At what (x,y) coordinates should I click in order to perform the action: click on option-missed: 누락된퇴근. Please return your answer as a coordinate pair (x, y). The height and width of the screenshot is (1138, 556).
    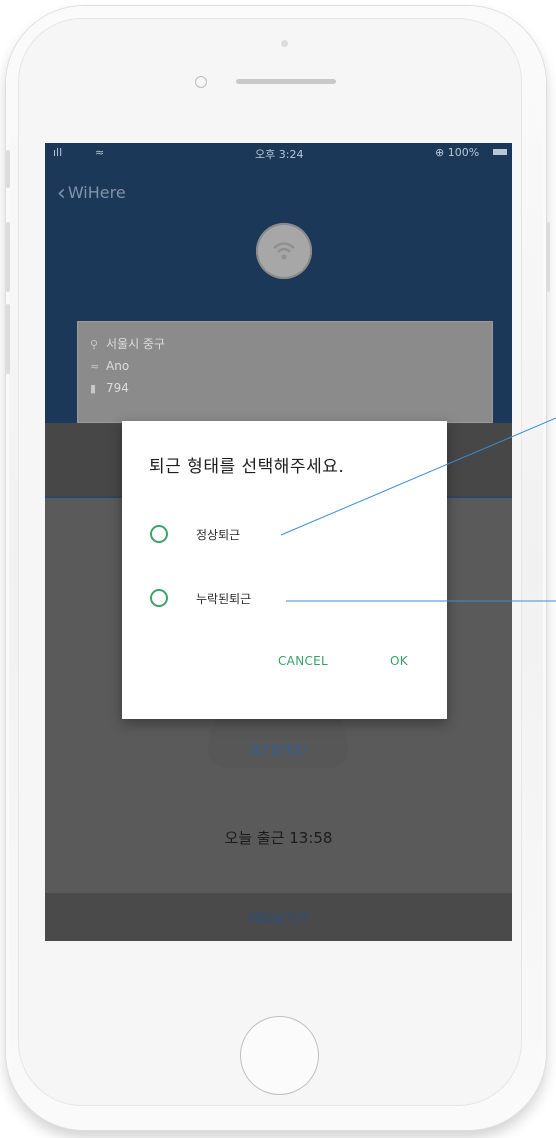
    Looking at the image, I should click on (225, 599).